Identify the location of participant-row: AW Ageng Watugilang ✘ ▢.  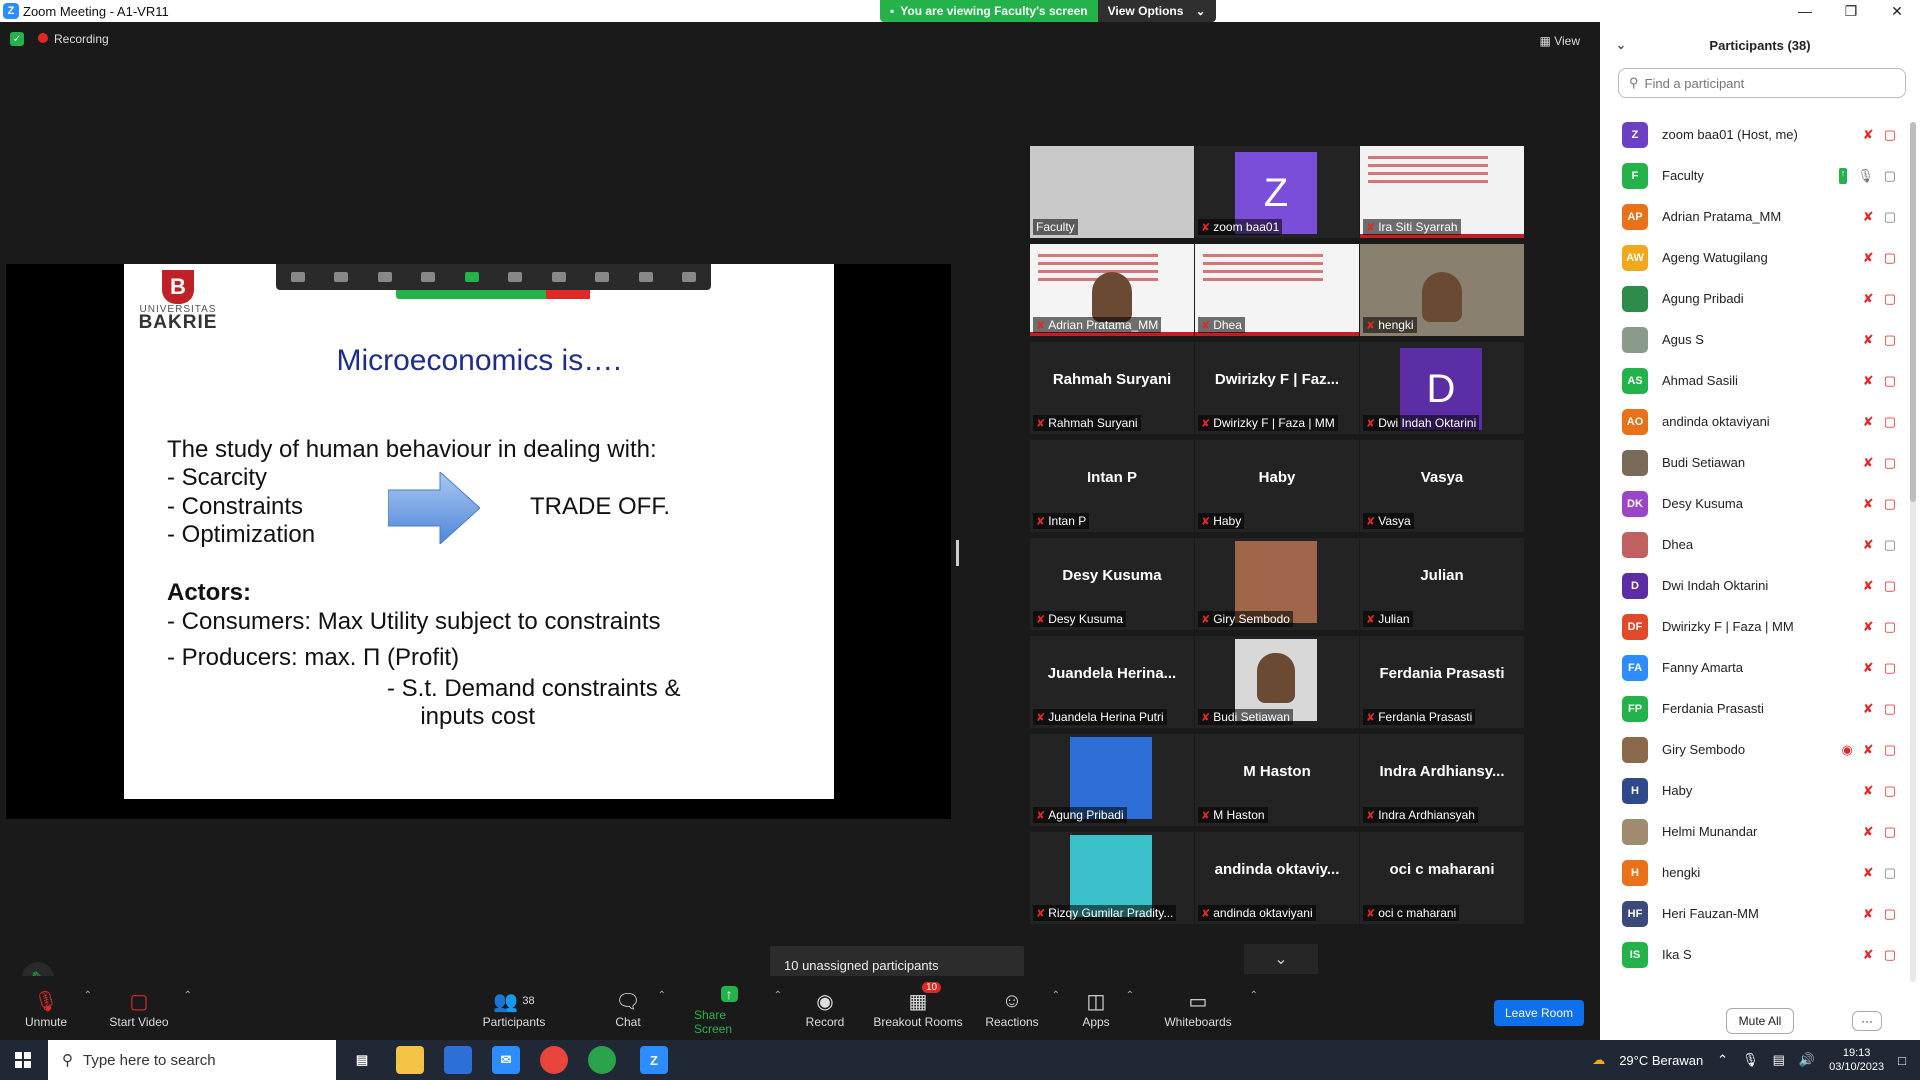
(1755, 257).